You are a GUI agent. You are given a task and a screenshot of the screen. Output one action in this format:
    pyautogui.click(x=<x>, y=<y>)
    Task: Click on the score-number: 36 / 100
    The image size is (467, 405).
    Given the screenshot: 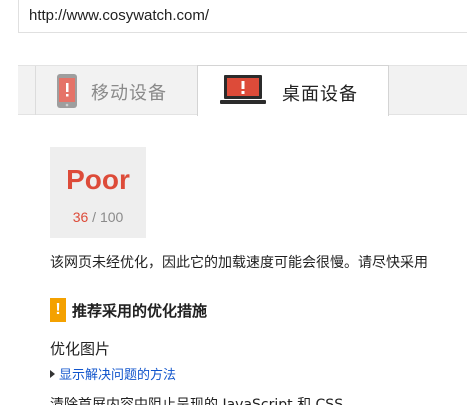 What is the action you would take?
    pyautogui.click(x=98, y=217)
    